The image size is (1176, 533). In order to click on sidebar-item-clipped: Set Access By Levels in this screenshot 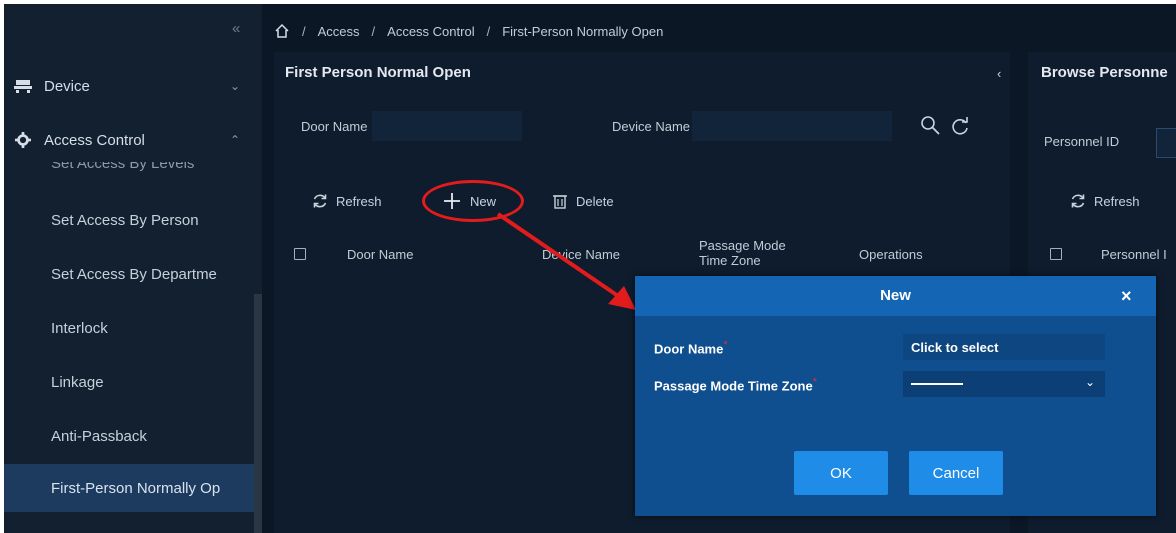, I will do `click(122, 167)`.